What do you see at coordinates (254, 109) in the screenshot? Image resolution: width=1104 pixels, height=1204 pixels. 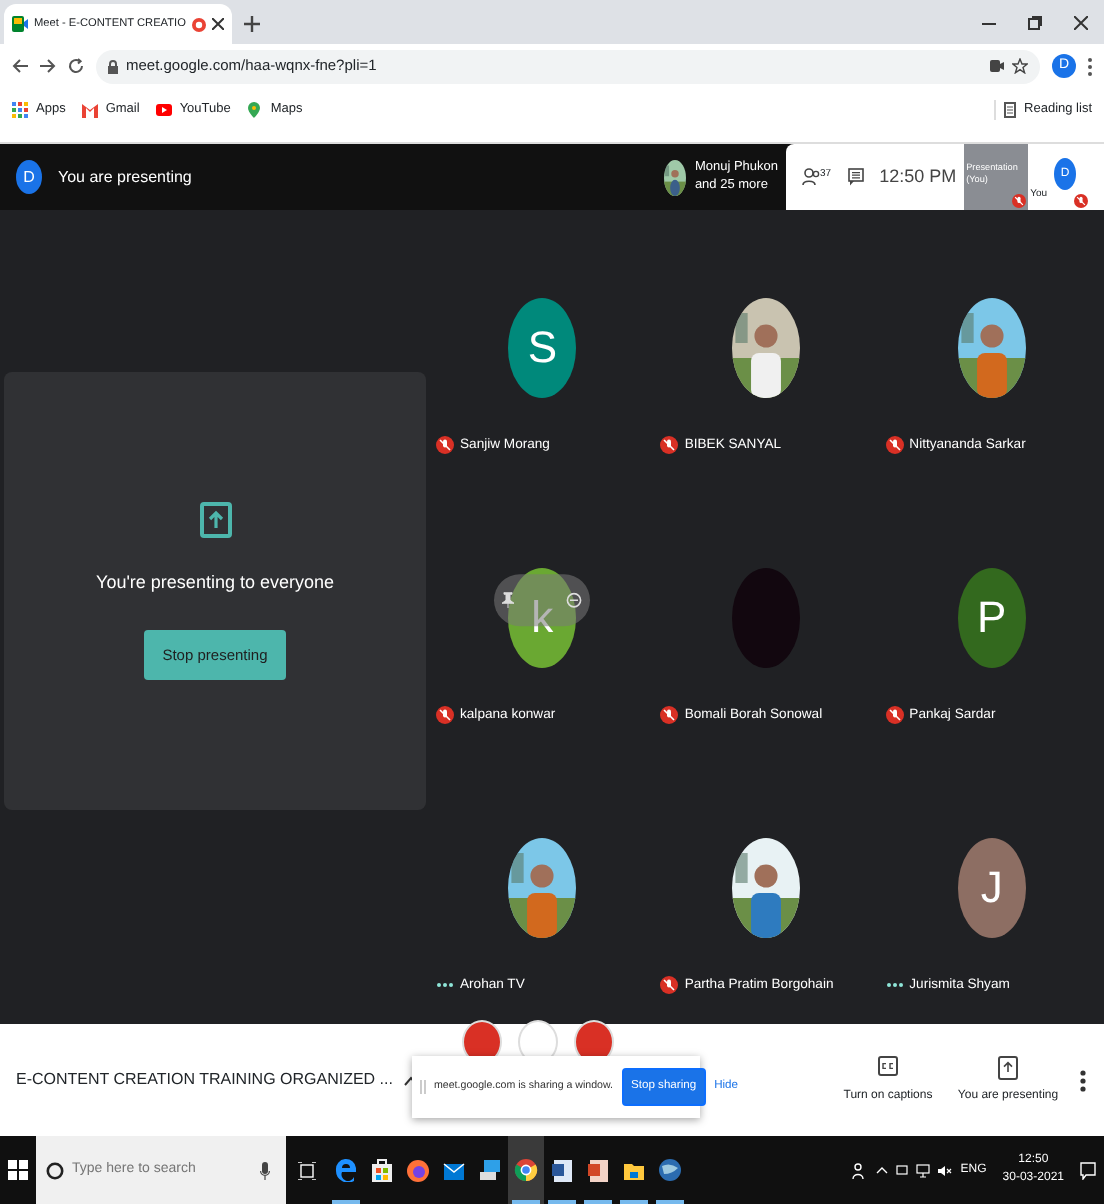 I see `map-pin-icon` at bounding box center [254, 109].